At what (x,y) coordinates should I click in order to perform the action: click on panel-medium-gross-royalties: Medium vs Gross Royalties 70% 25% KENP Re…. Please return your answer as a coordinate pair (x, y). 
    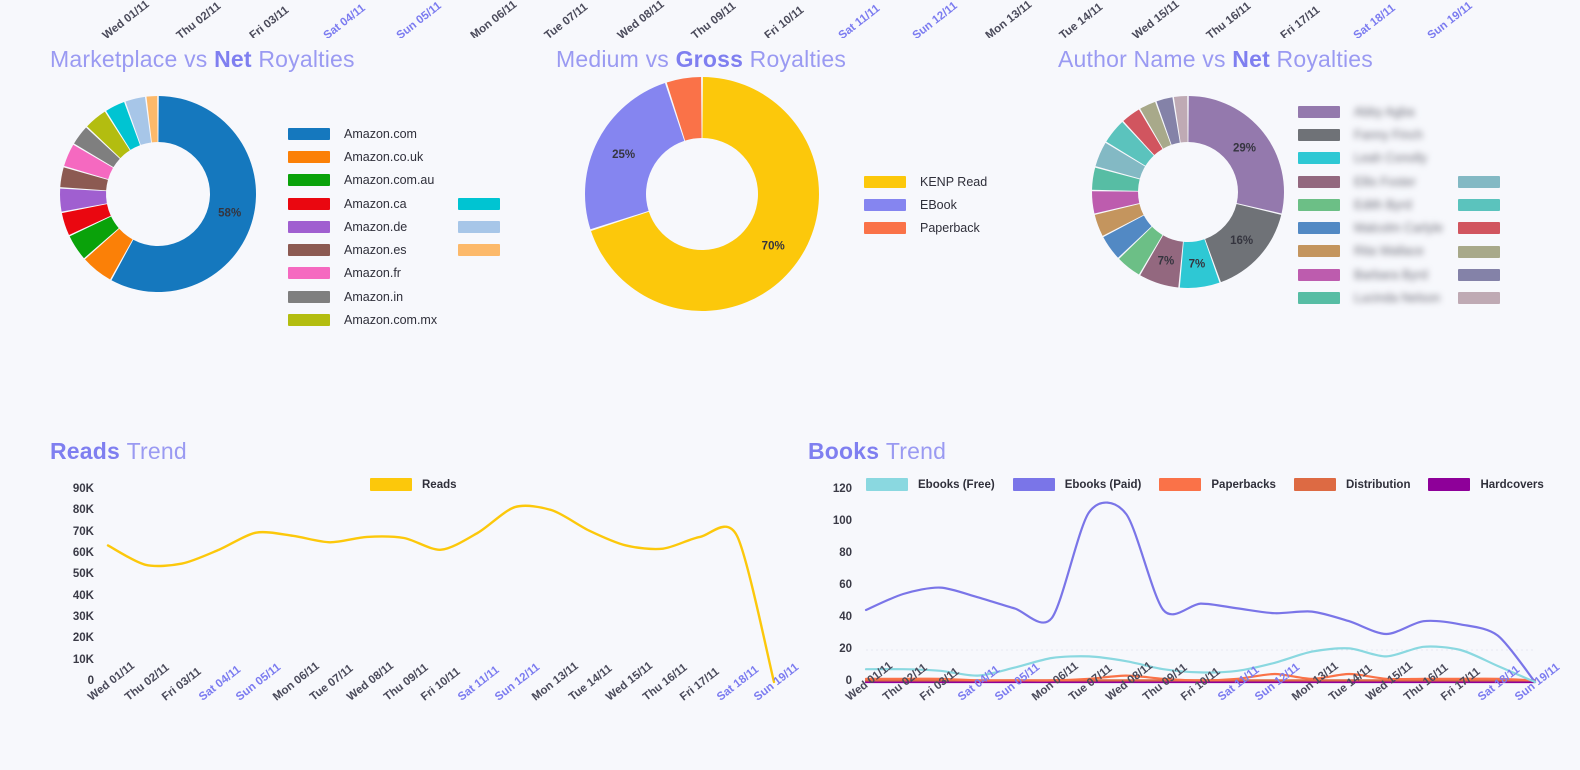
    Looking at the image, I should click on (791, 179).